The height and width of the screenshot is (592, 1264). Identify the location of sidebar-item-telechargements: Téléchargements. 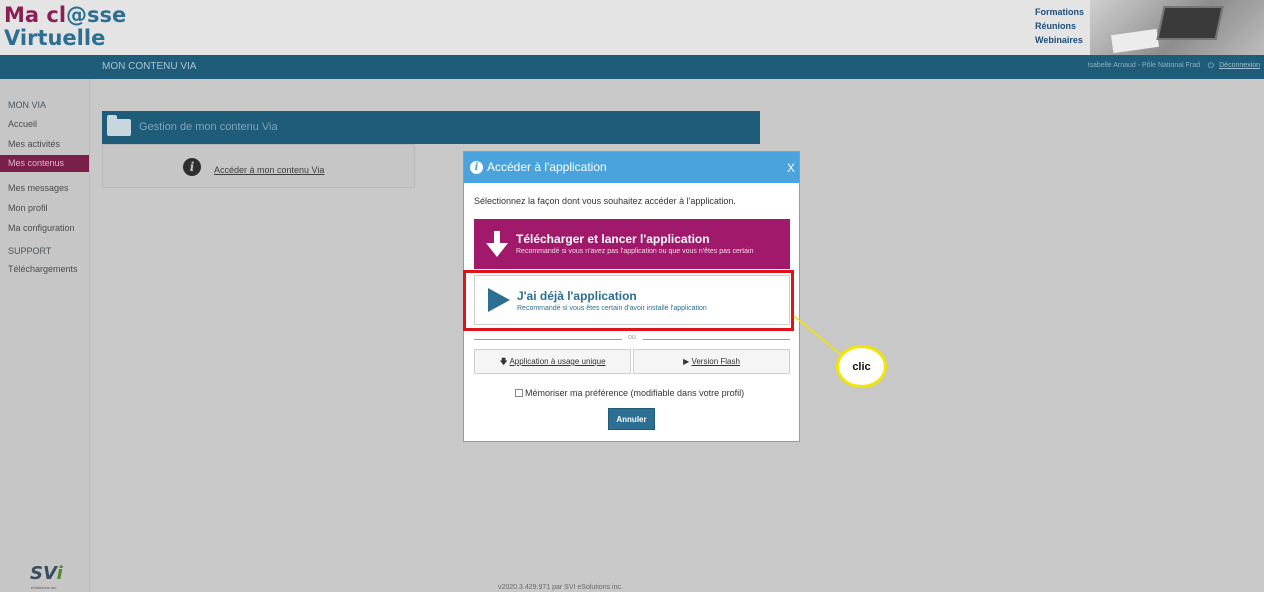
(44, 269).